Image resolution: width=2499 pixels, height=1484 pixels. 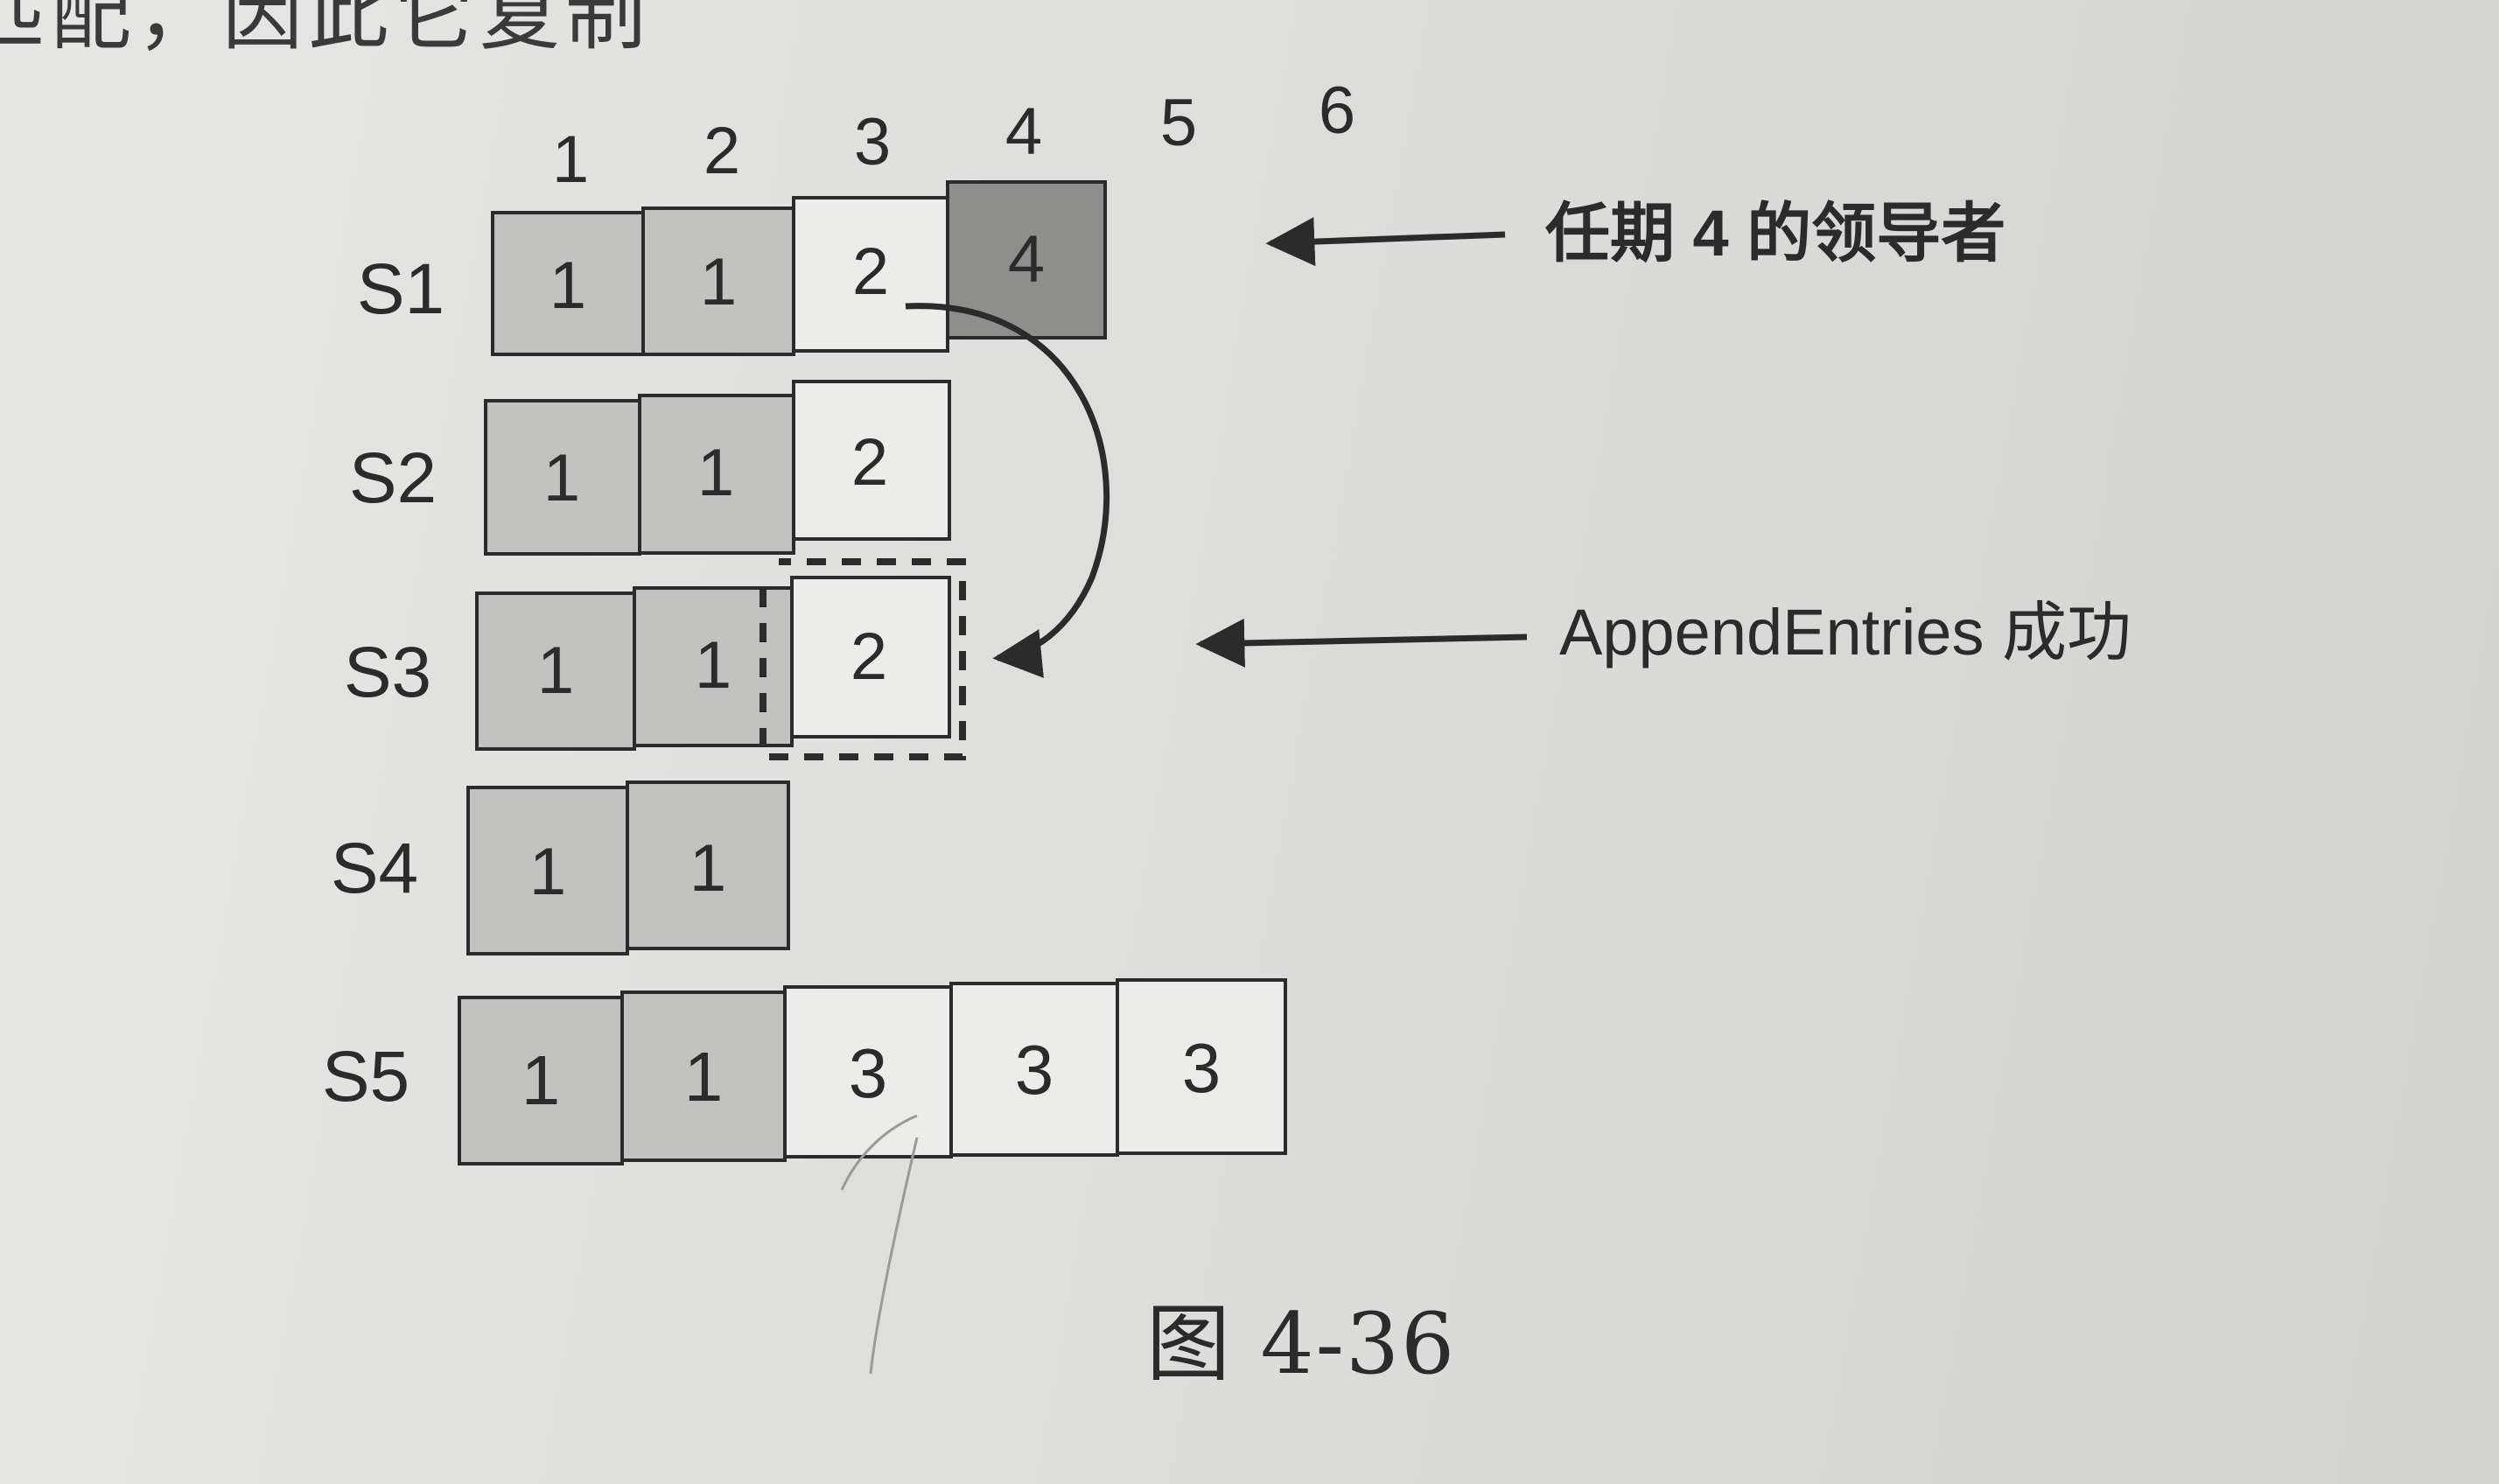 I want to click on column-indices: 1 2 3 4 5 6, so click(x=953, y=135).